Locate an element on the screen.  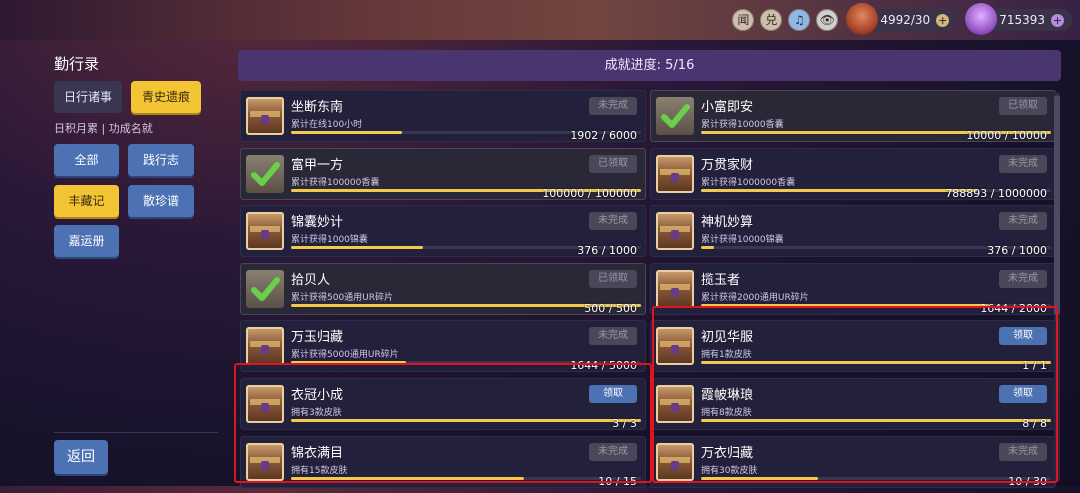
achievement-name: 初见华服 is located at coordinates (727, 338).